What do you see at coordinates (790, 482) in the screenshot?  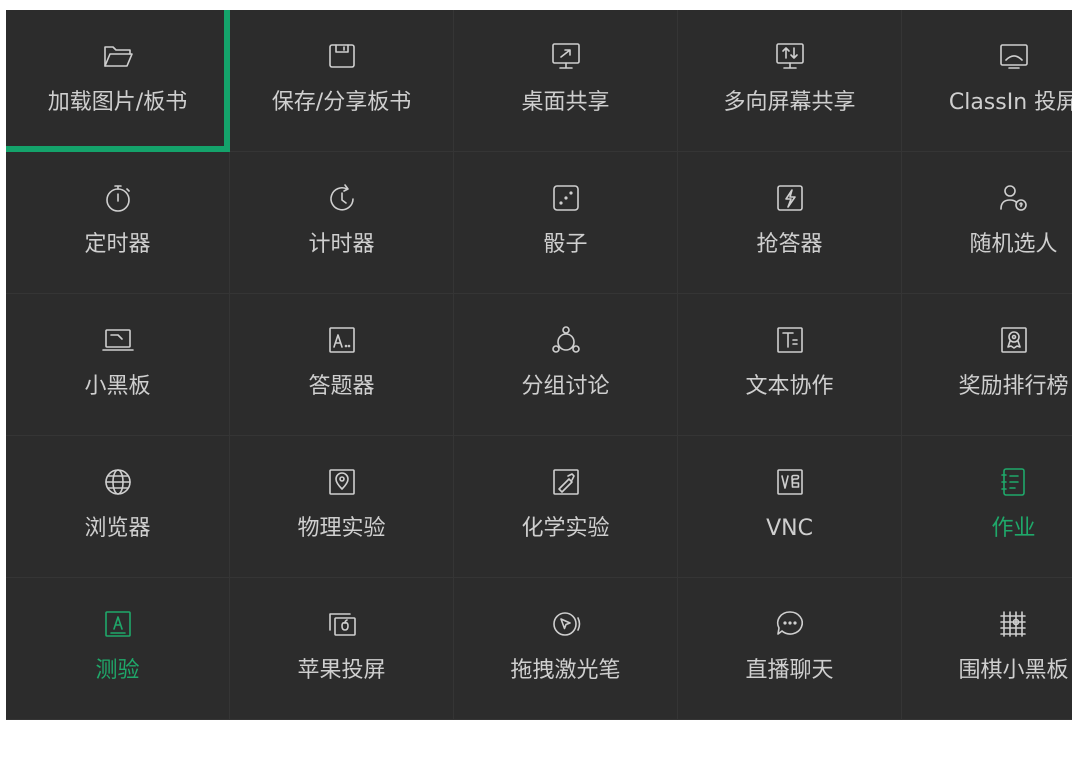 I see `vnc-icon` at bounding box center [790, 482].